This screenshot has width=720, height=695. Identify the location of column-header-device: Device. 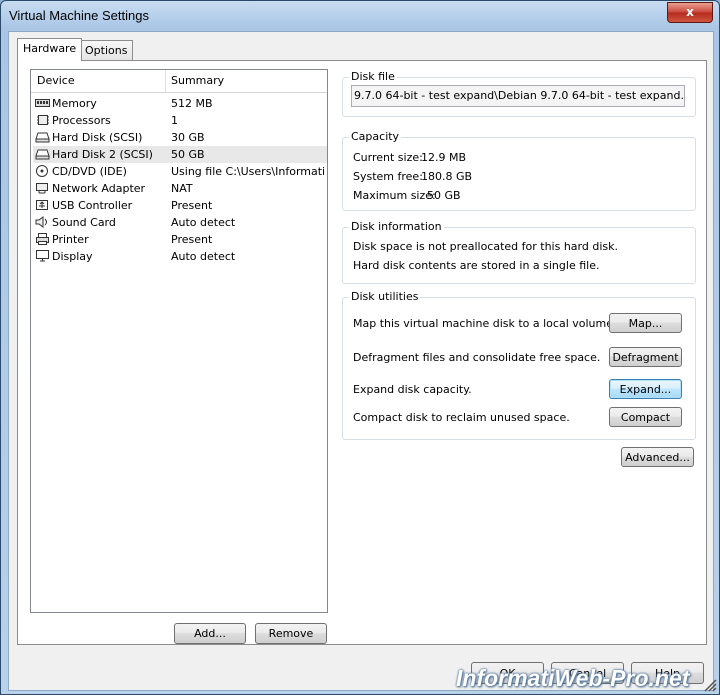
(56, 80).